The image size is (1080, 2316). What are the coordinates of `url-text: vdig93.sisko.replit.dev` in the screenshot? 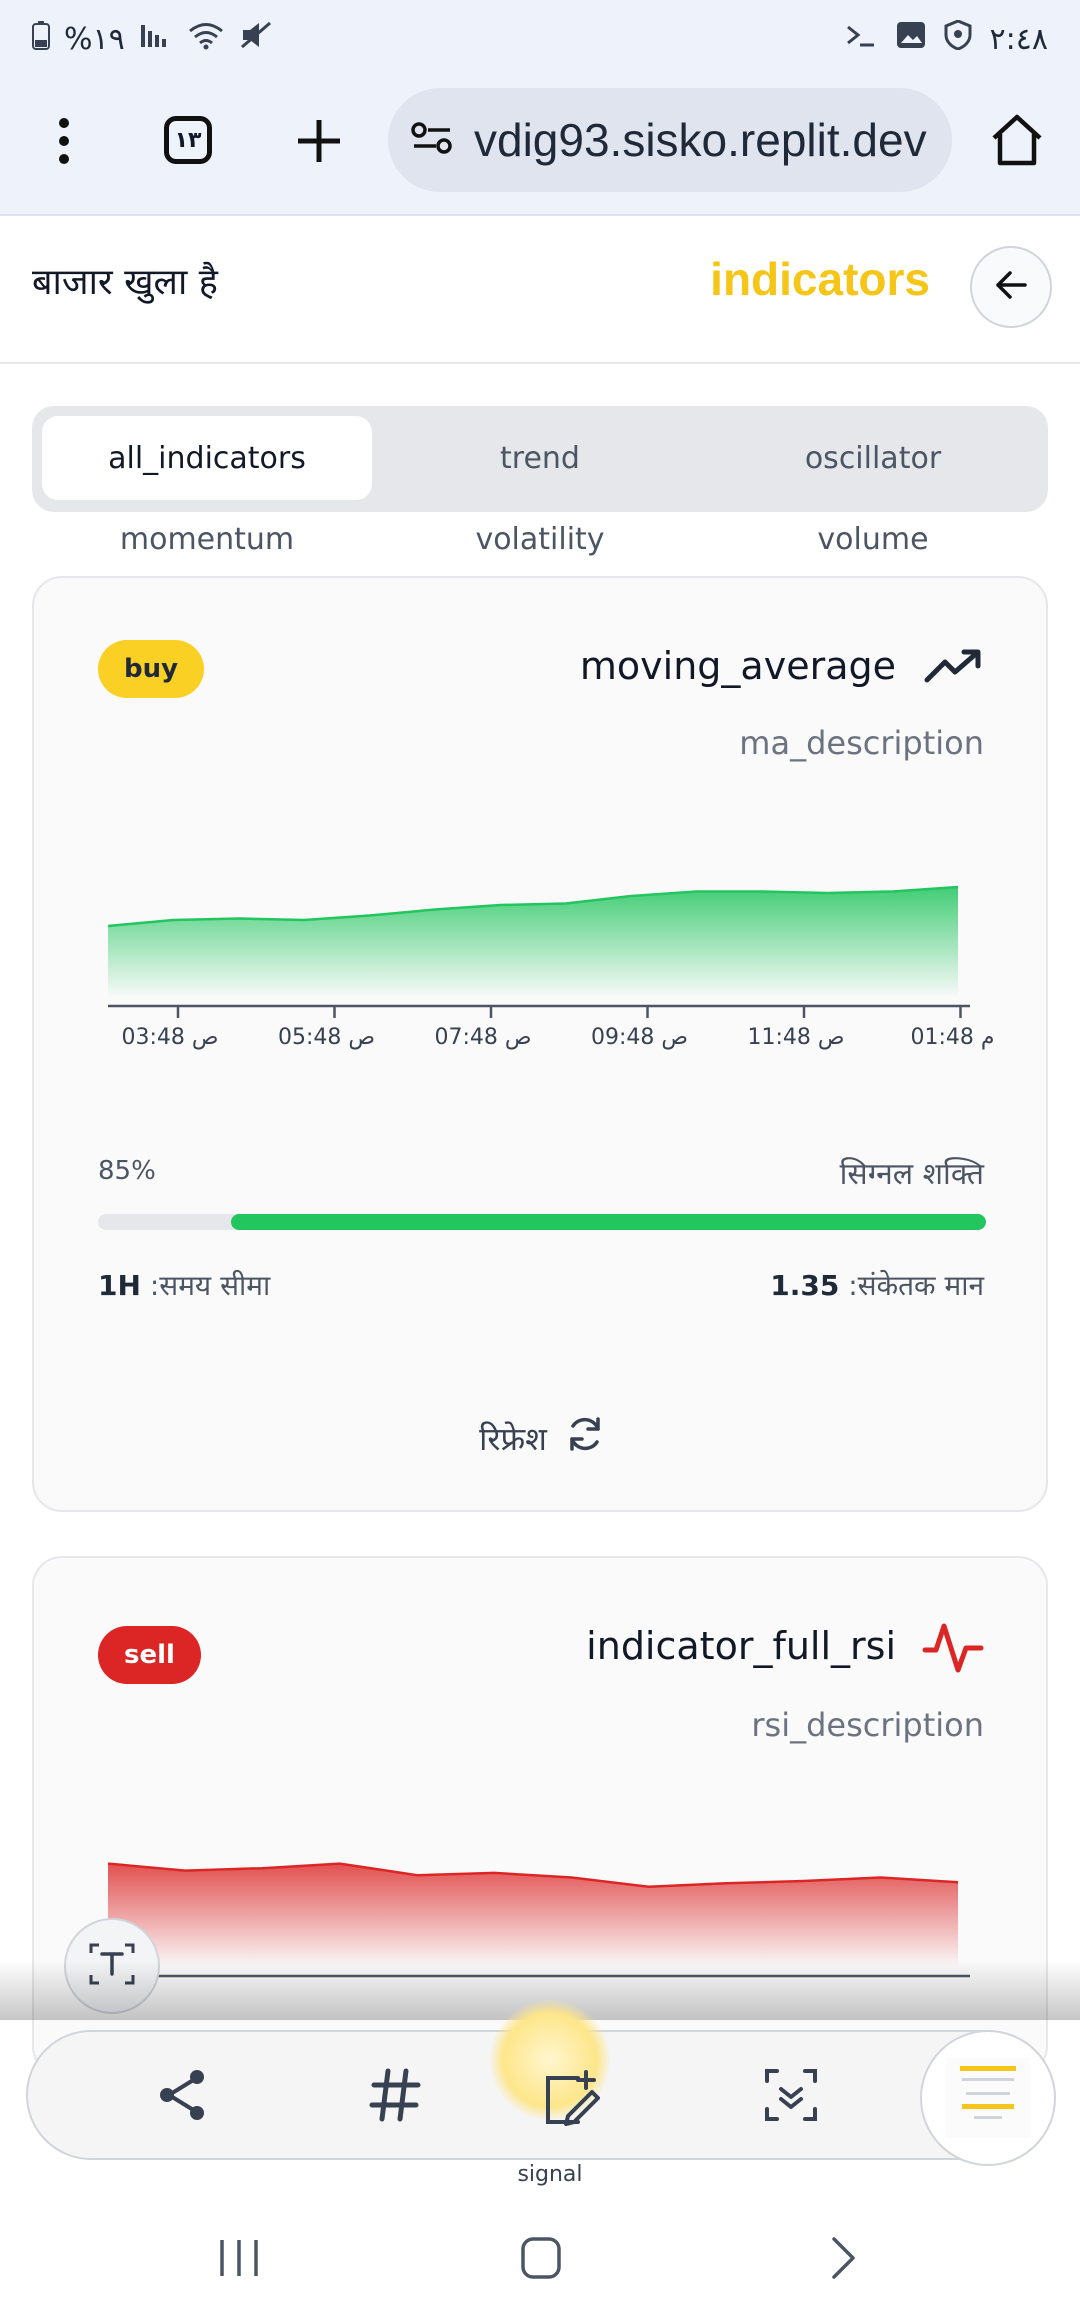 It's located at (700, 140).